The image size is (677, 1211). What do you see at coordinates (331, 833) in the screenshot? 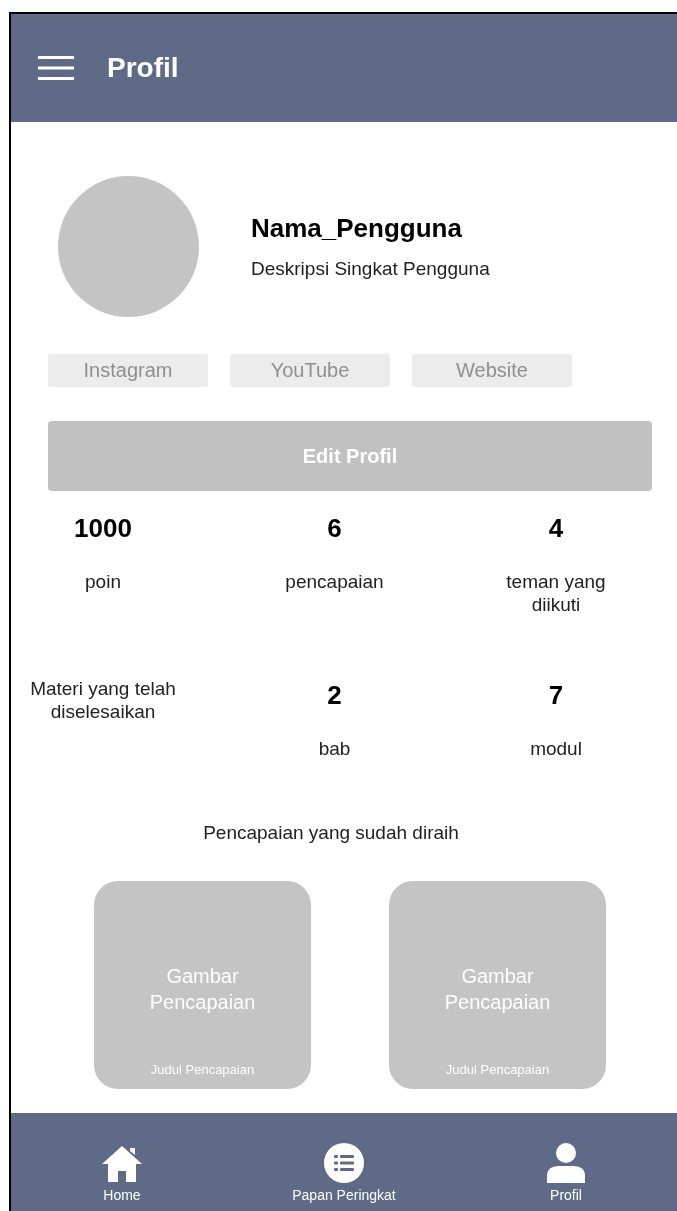
I see `section-heading: Pencapaian yang sudah diraih` at bounding box center [331, 833].